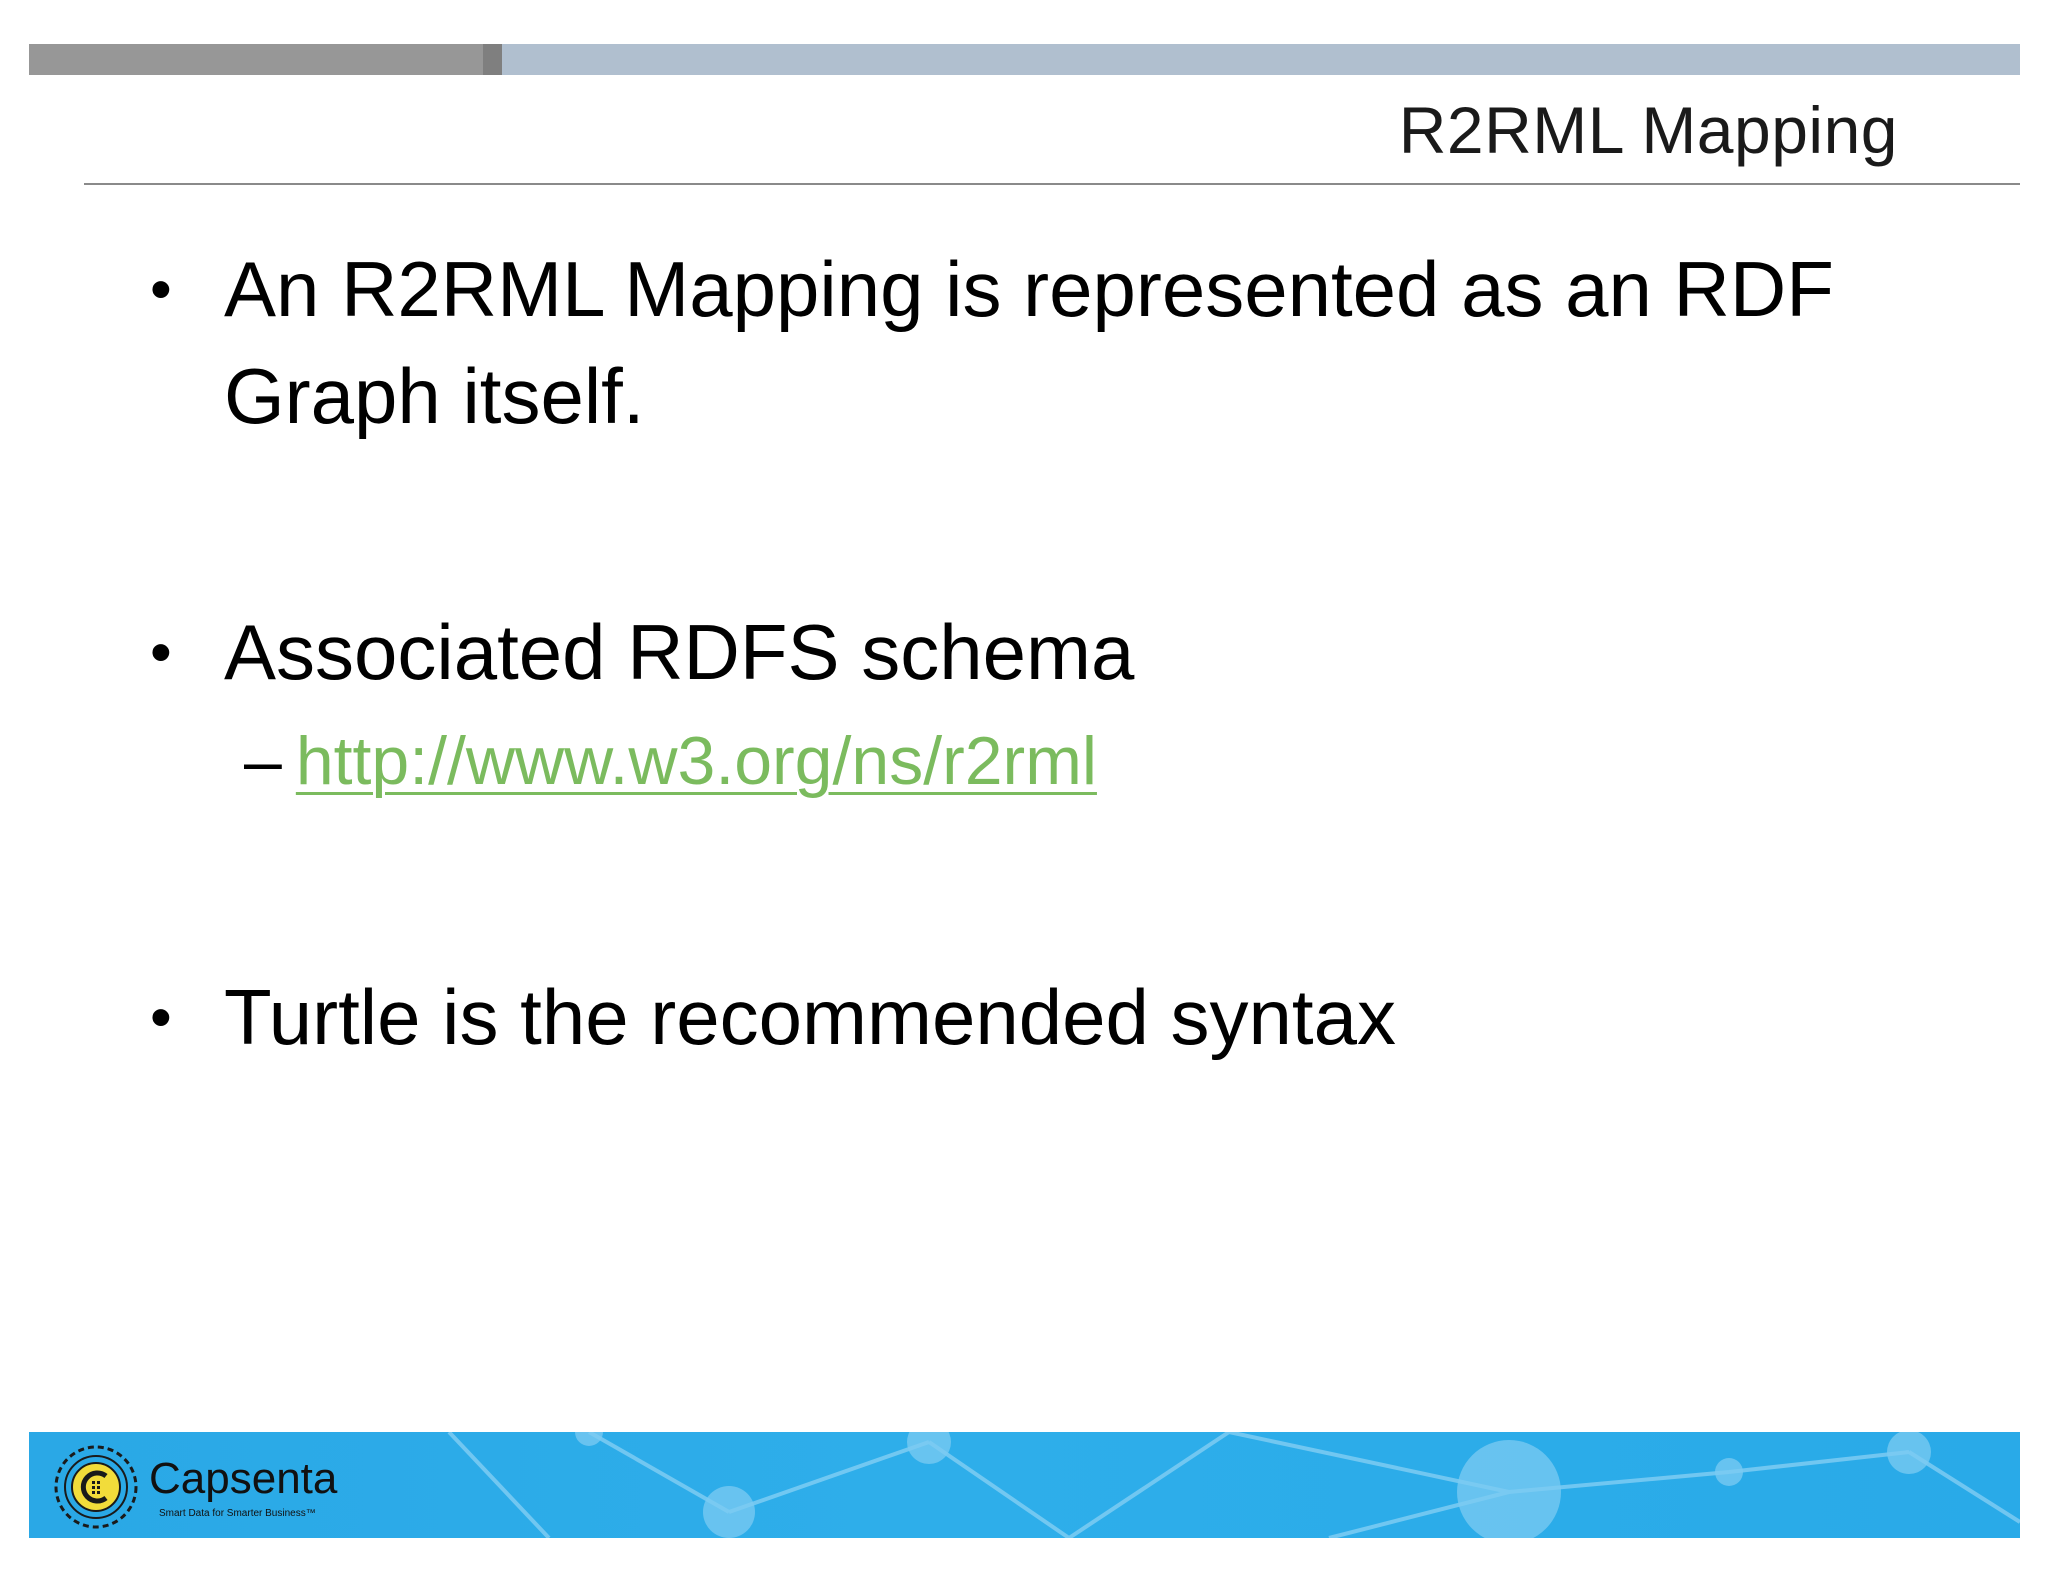 This screenshot has height=1582, width=2048. I want to click on bullet-text: Associated RDFS schema, so click(679, 652).